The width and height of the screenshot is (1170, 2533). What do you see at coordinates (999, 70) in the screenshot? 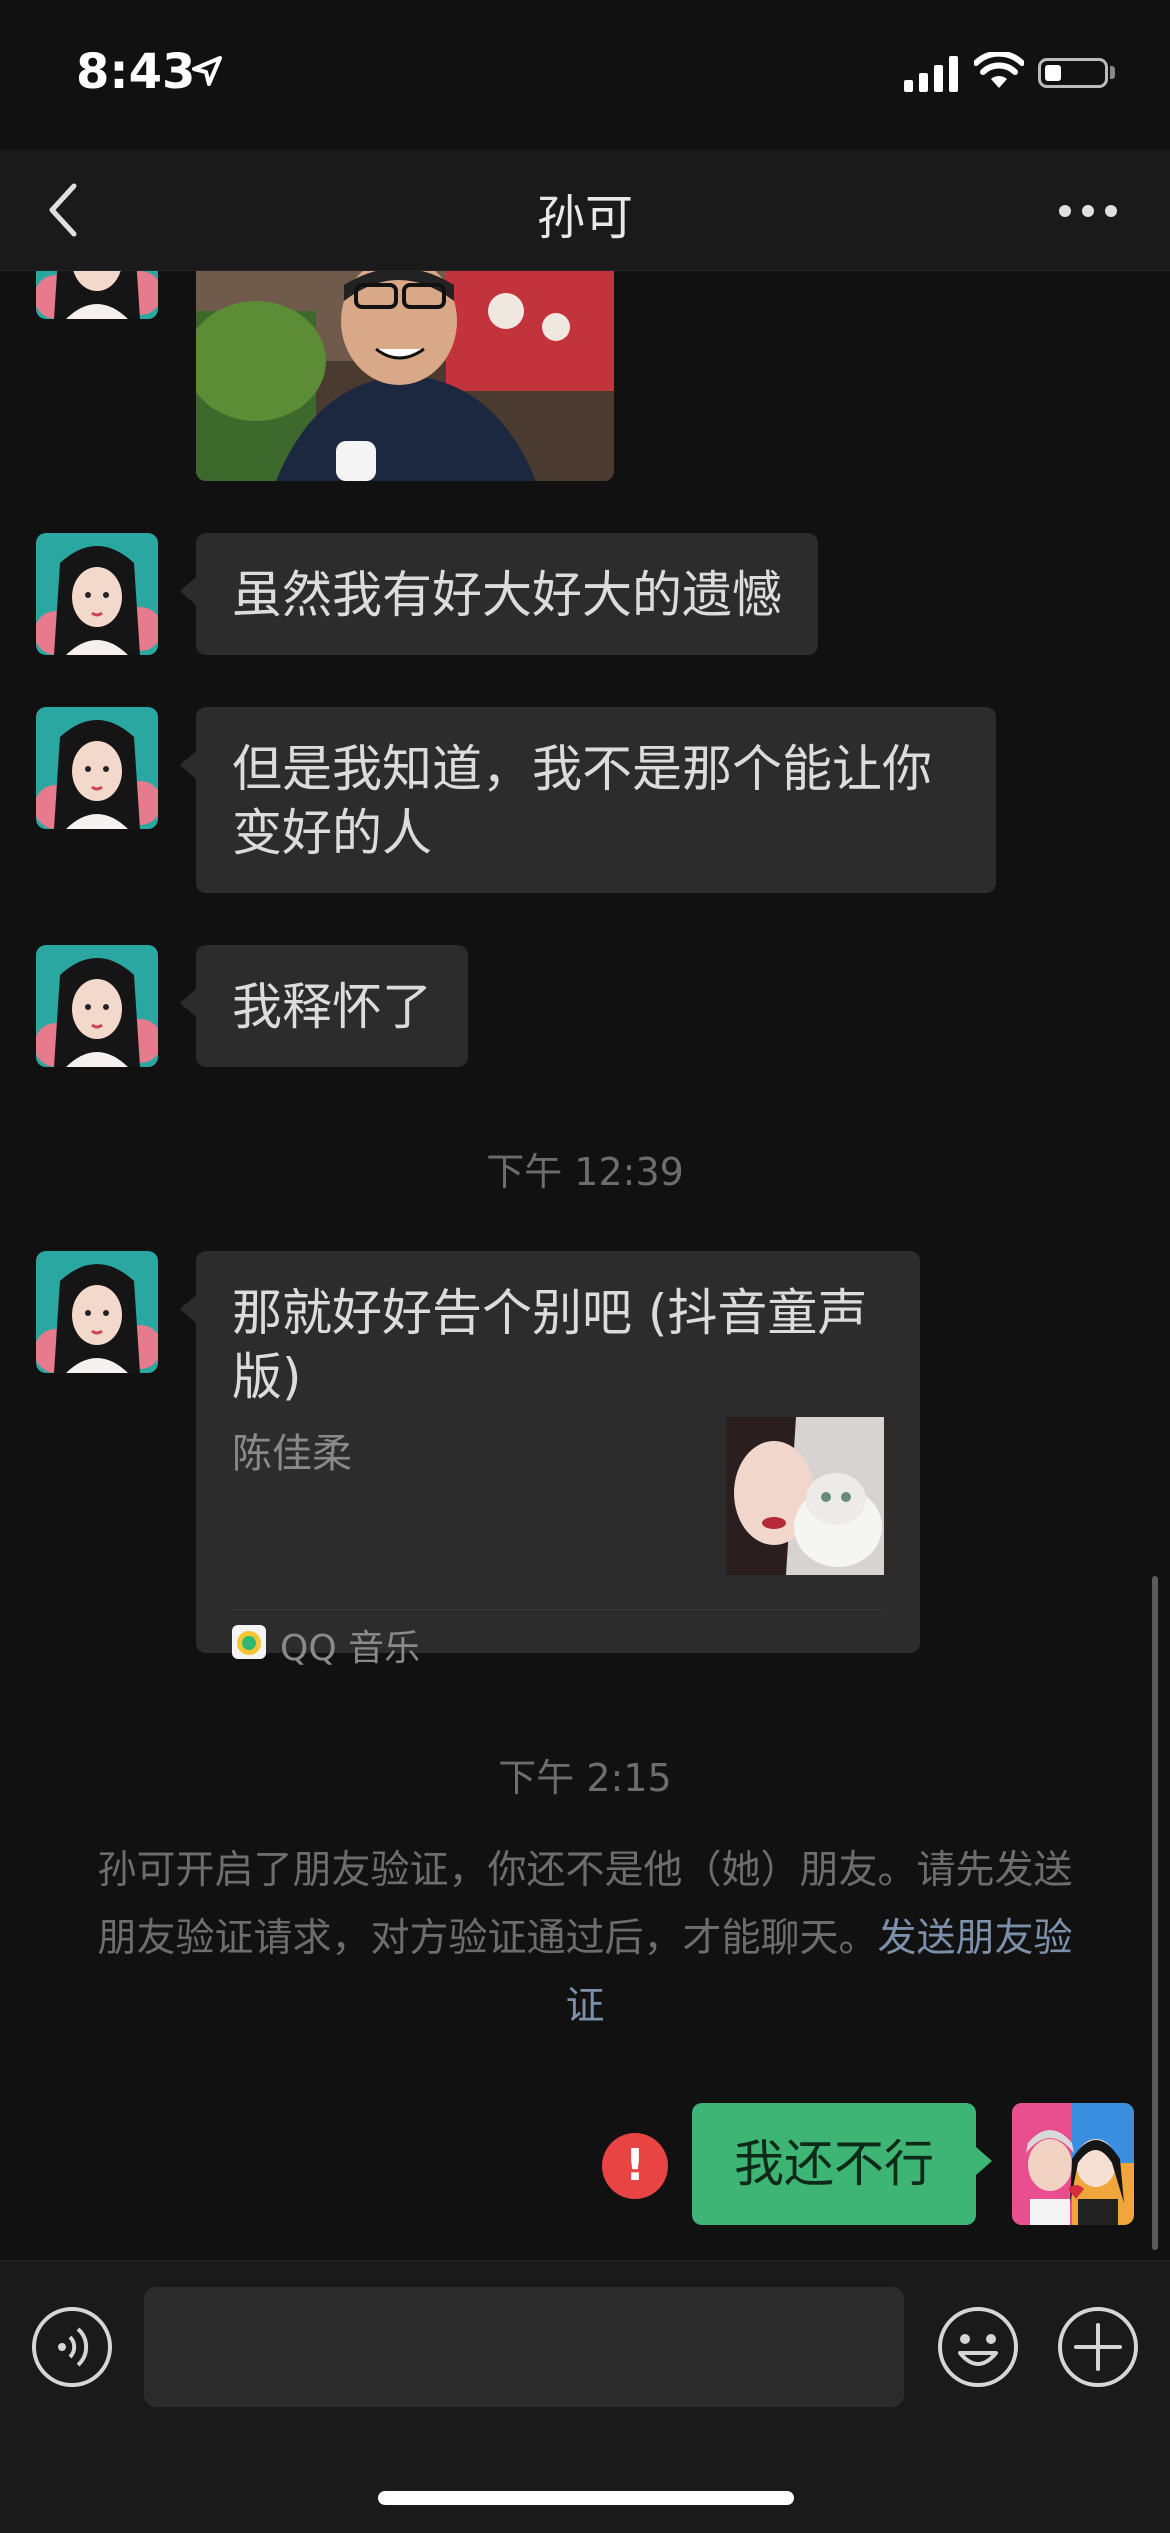
I see `wifi-icon` at bounding box center [999, 70].